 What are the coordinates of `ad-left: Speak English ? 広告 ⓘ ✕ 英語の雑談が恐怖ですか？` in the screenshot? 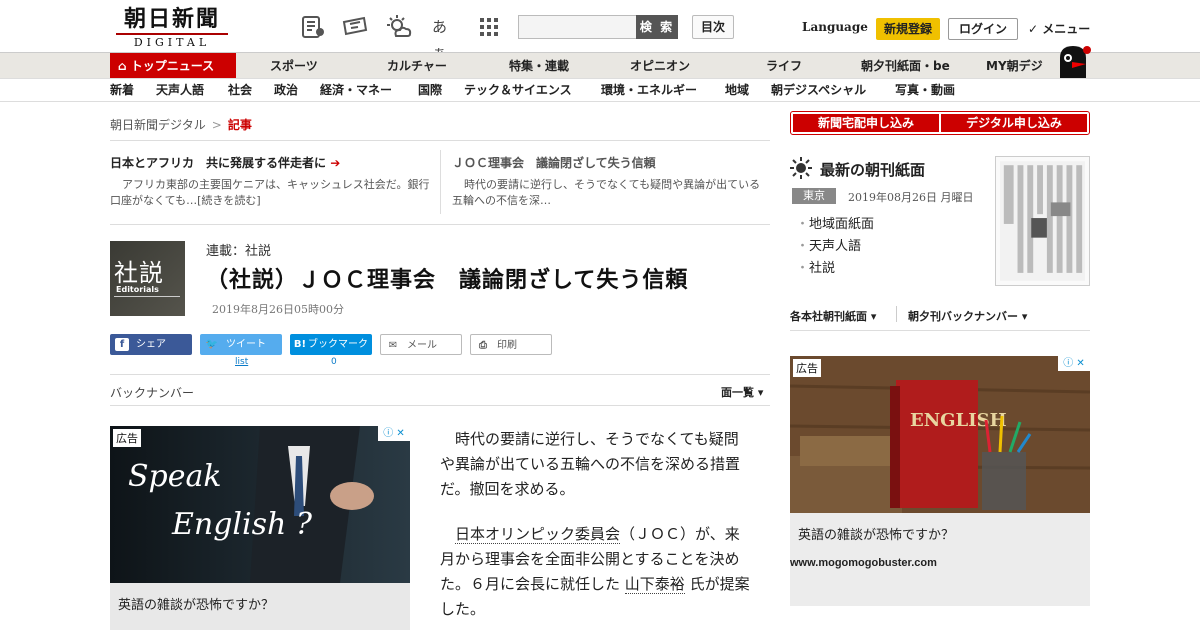 It's located at (260, 528).